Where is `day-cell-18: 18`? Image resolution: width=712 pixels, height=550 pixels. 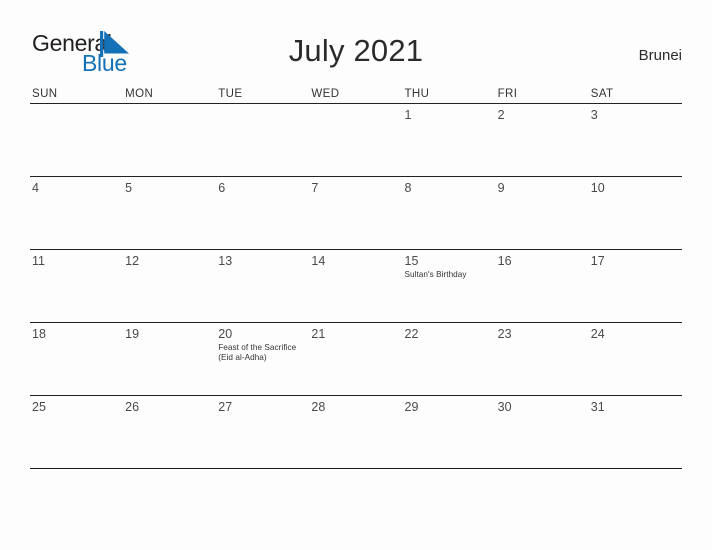 day-cell-18: 18 is located at coordinates (76, 359).